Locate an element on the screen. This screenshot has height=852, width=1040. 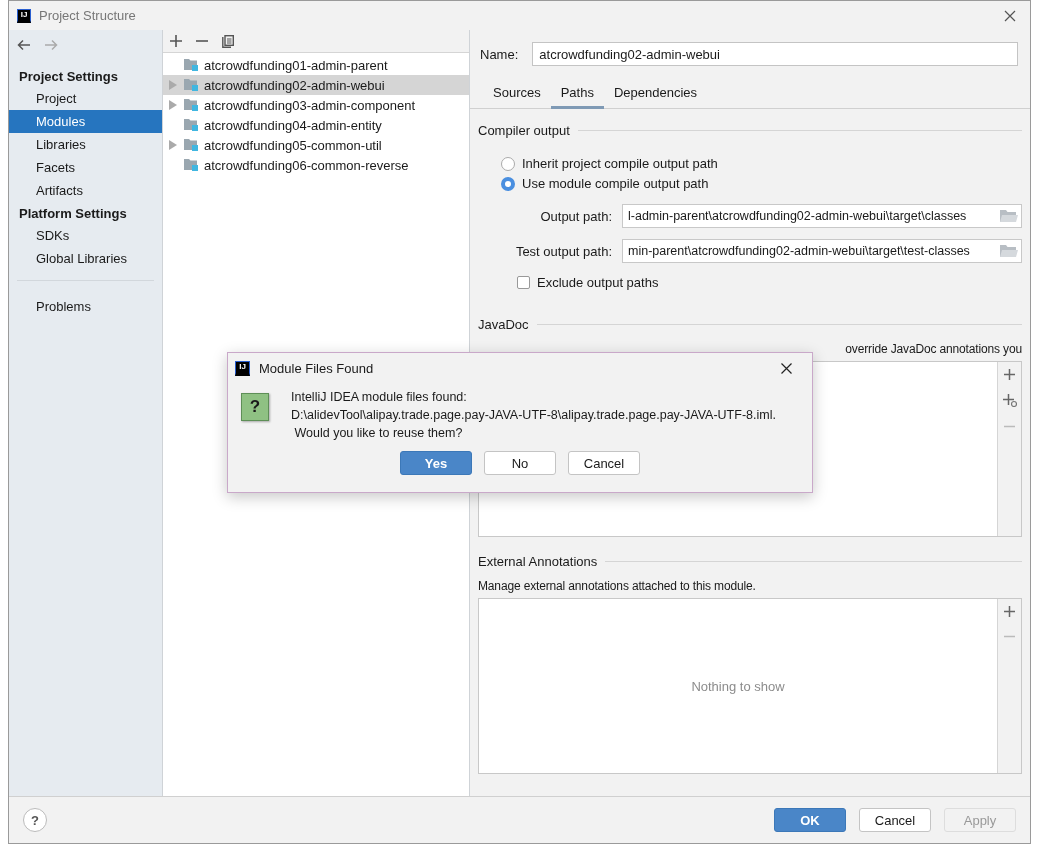
message-text: D:\alidevTool\alipay.trade.page.pay-JAVA-UTF-8\alipay.trade.page.pay-JAVA-UTF-8.iml. is located at coordinates (533, 415).